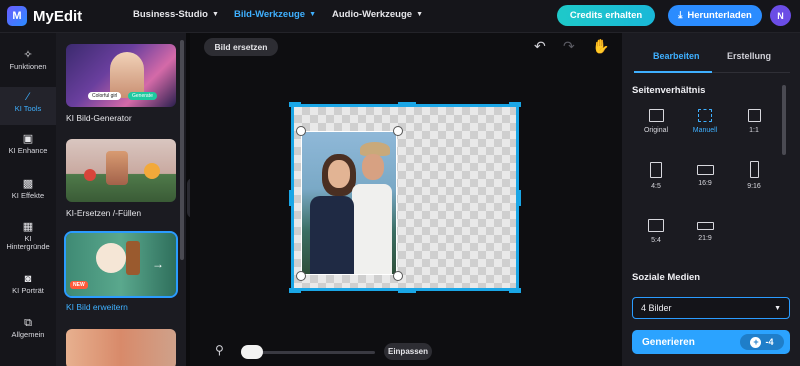 This screenshot has width=800, height=366. I want to click on woman-face, so click(339, 174).